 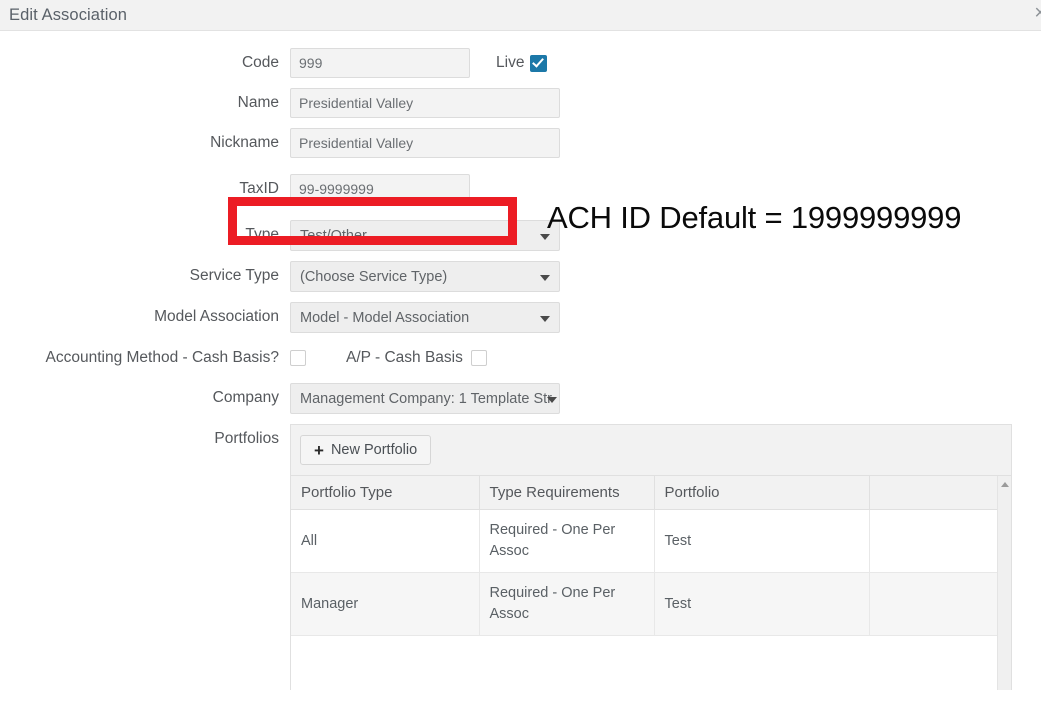 What do you see at coordinates (234, 275) in the screenshot?
I see `service-type-label: Service Type` at bounding box center [234, 275].